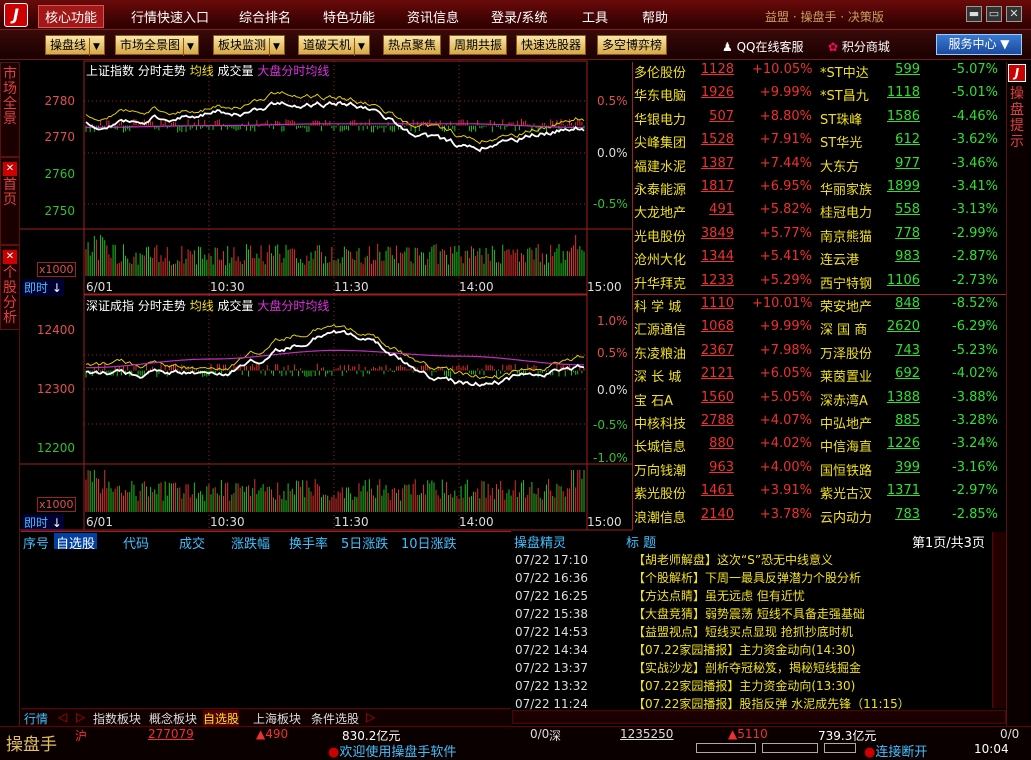 The image size is (1031, 760). What do you see at coordinates (844, 71) in the screenshot?
I see `stock-name: *ST中达` at bounding box center [844, 71].